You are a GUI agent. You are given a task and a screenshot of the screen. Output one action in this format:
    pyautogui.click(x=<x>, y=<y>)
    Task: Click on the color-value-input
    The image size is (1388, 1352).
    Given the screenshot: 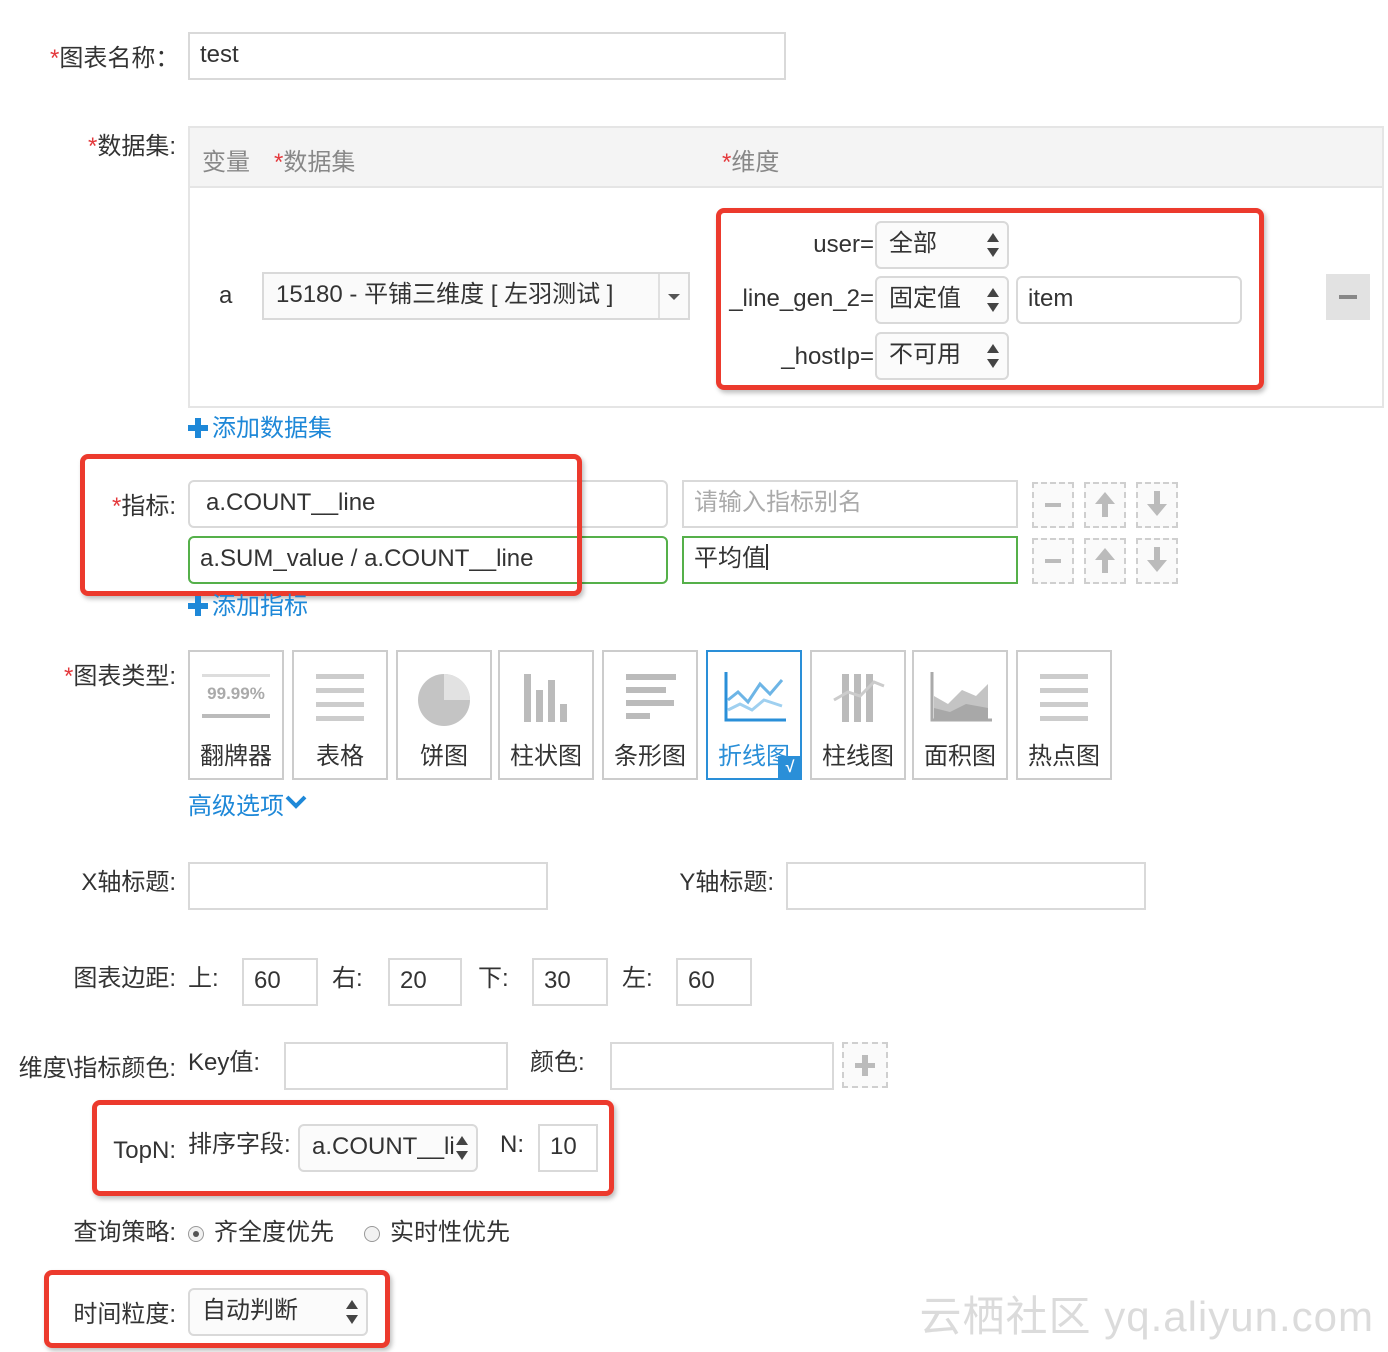 What is the action you would take?
    pyautogui.click(x=722, y=1066)
    